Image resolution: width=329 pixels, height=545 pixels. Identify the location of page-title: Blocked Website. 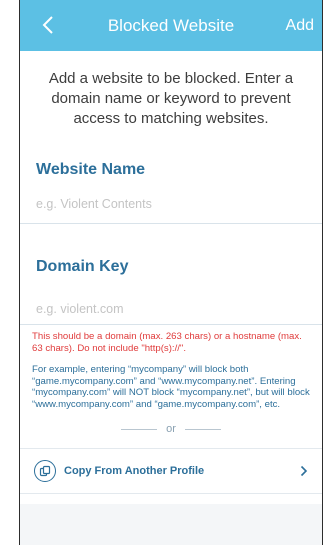
(171, 25).